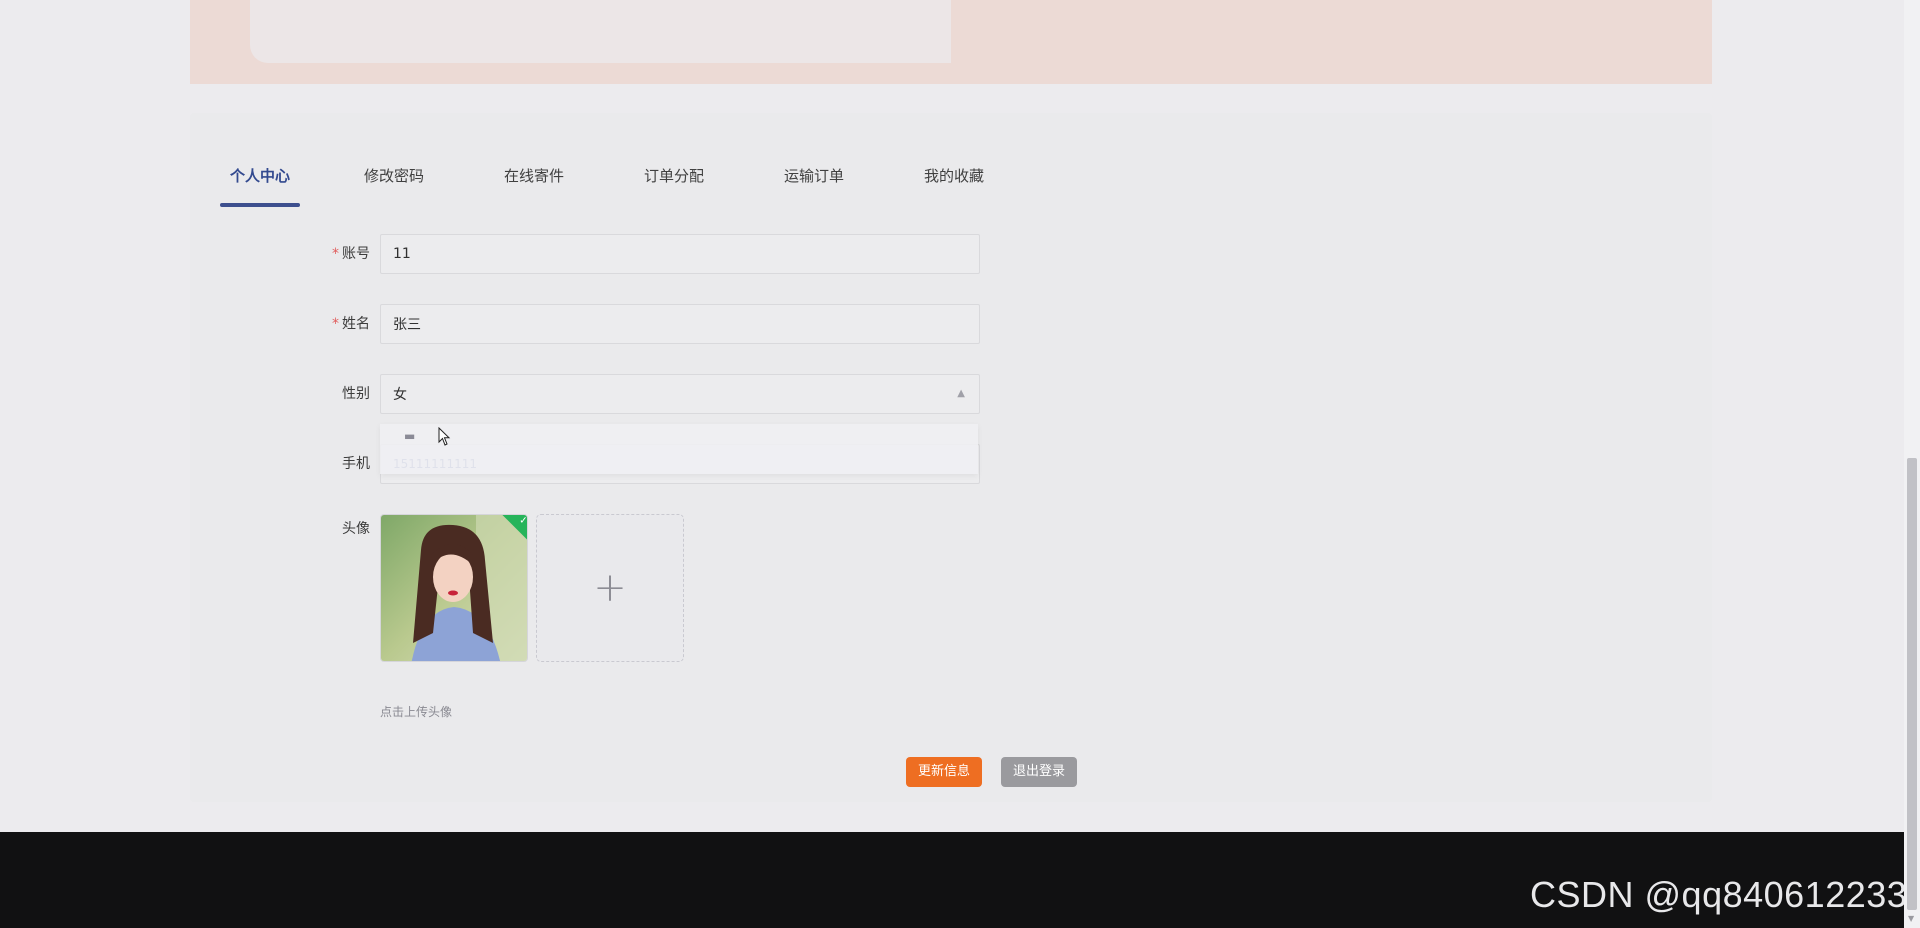  I want to click on gender-label: 性别, so click(356, 394).